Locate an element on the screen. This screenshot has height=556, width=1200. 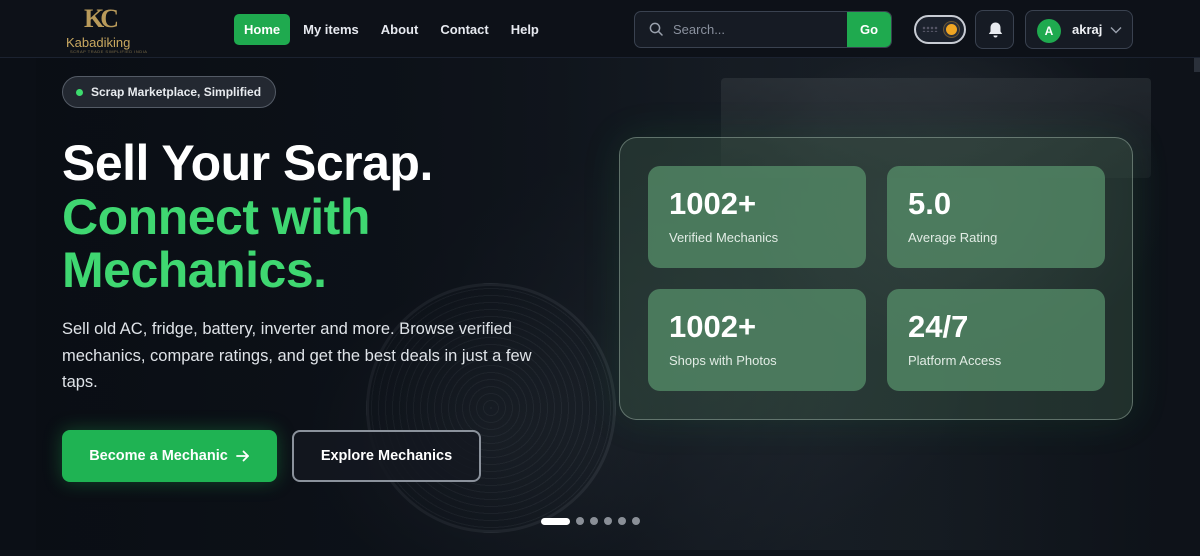
scrollbar is located at coordinates (1197, 65).